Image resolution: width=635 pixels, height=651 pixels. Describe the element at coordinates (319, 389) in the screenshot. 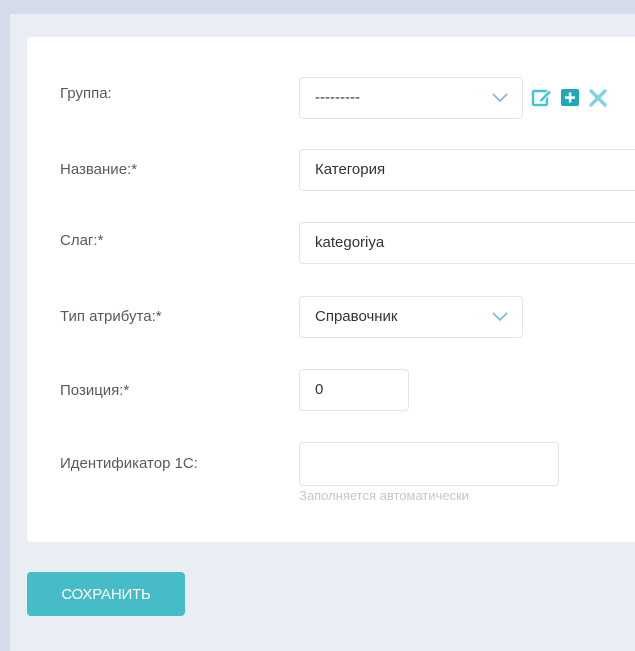

I see `position-input-value: 0` at that location.